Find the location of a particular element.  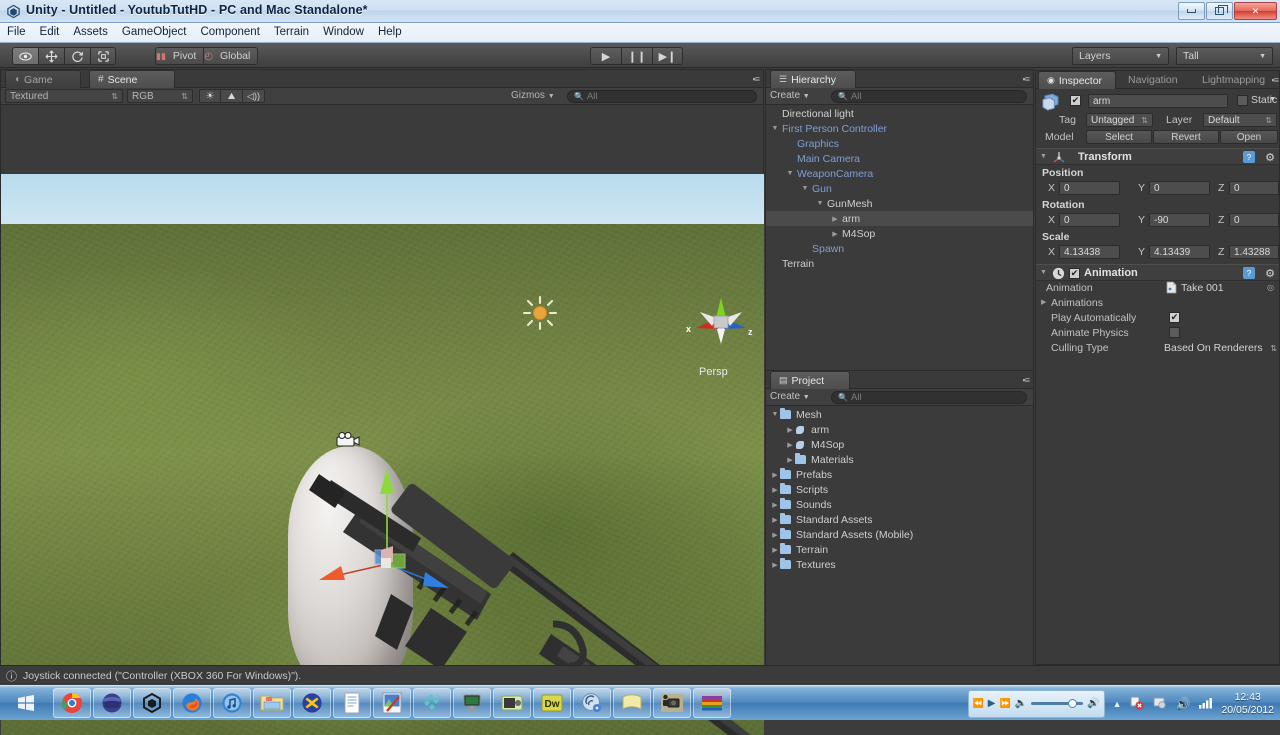

project-item: ▶ Standard Assets (Mobile) is located at coordinates (899, 534).